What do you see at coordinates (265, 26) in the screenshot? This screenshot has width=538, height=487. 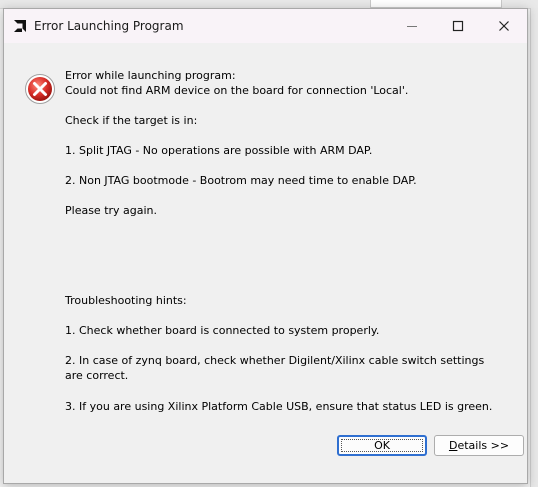 I see `title-bar: Error Launching Program` at bounding box center [265, 26].